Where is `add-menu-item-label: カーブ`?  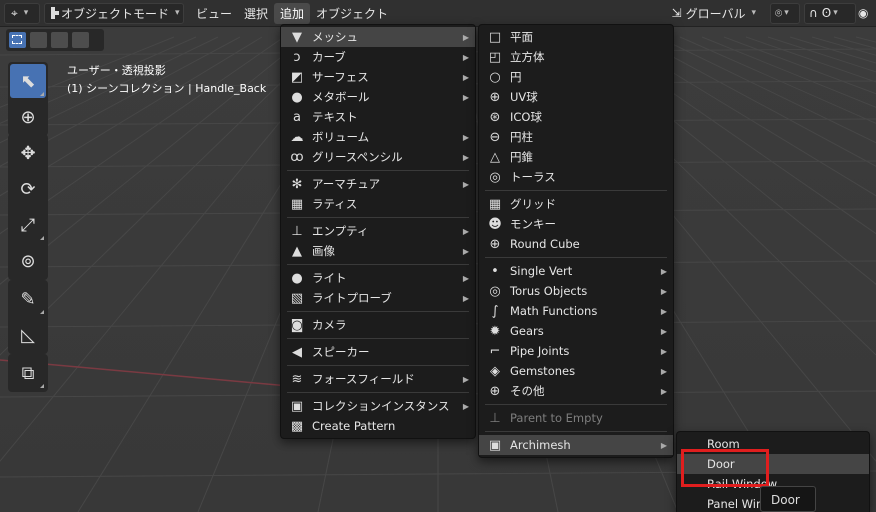 add-menu-item-label: カーブ is located at coordinates (329, 57).